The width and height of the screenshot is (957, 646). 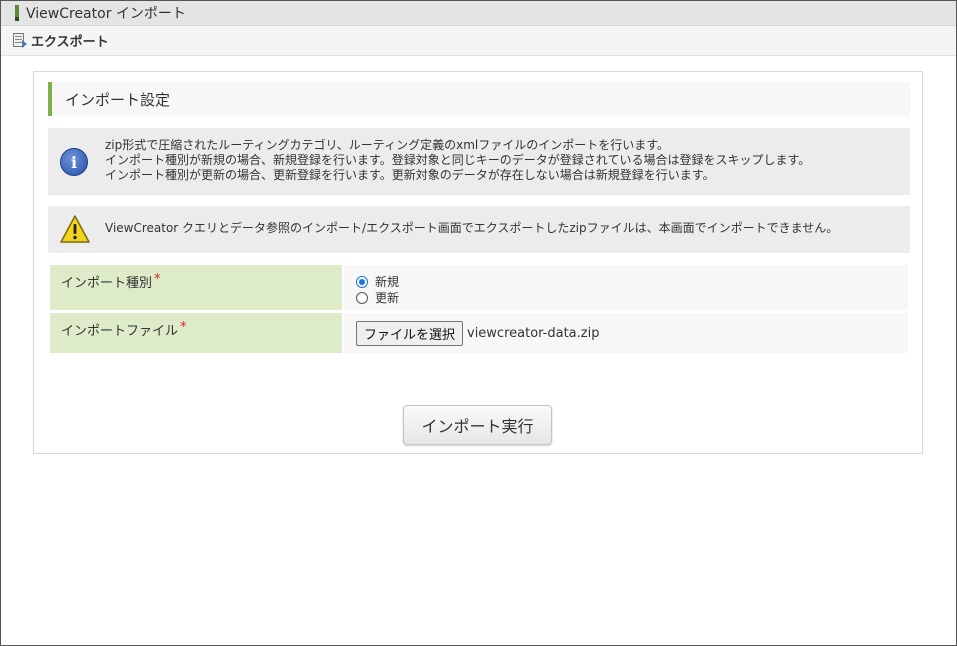 What do you see at coordinates (120, 331) in the screenshot?
I see `import-file-label-text: インポートファイル` at bounding box center [120, 331].